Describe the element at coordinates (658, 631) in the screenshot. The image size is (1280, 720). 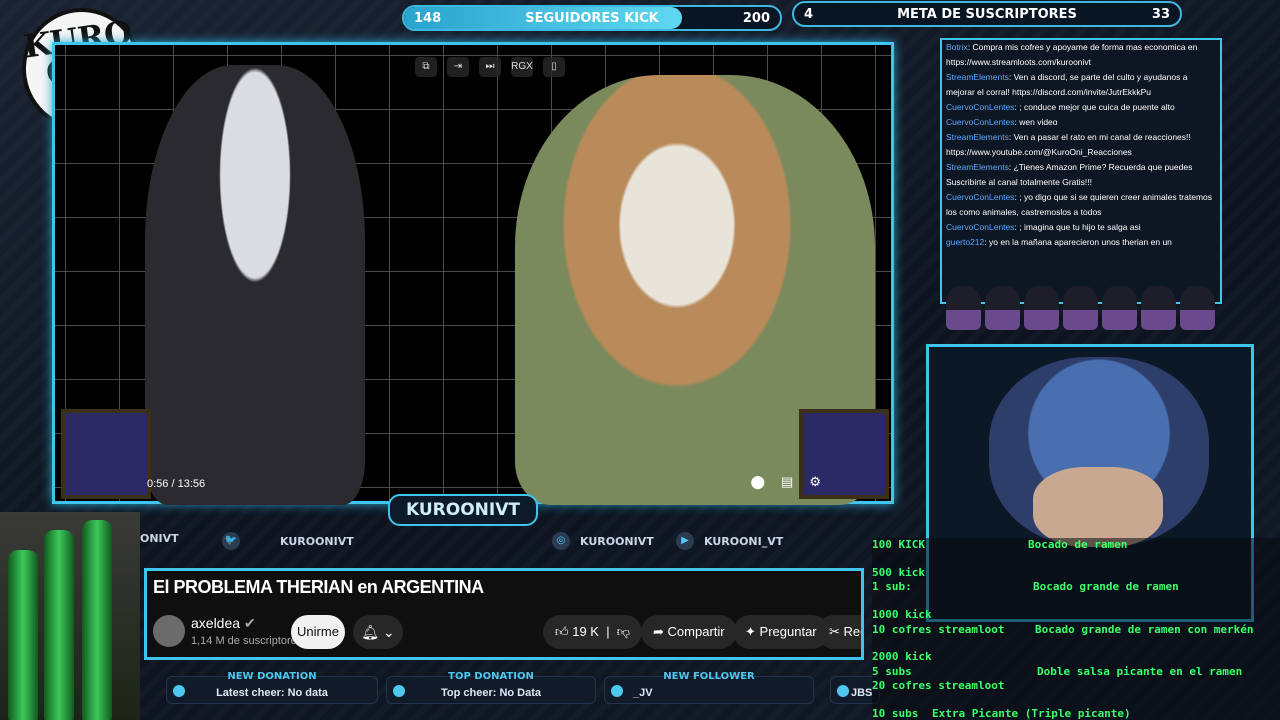
I see `share-icon: ➦` at that location.